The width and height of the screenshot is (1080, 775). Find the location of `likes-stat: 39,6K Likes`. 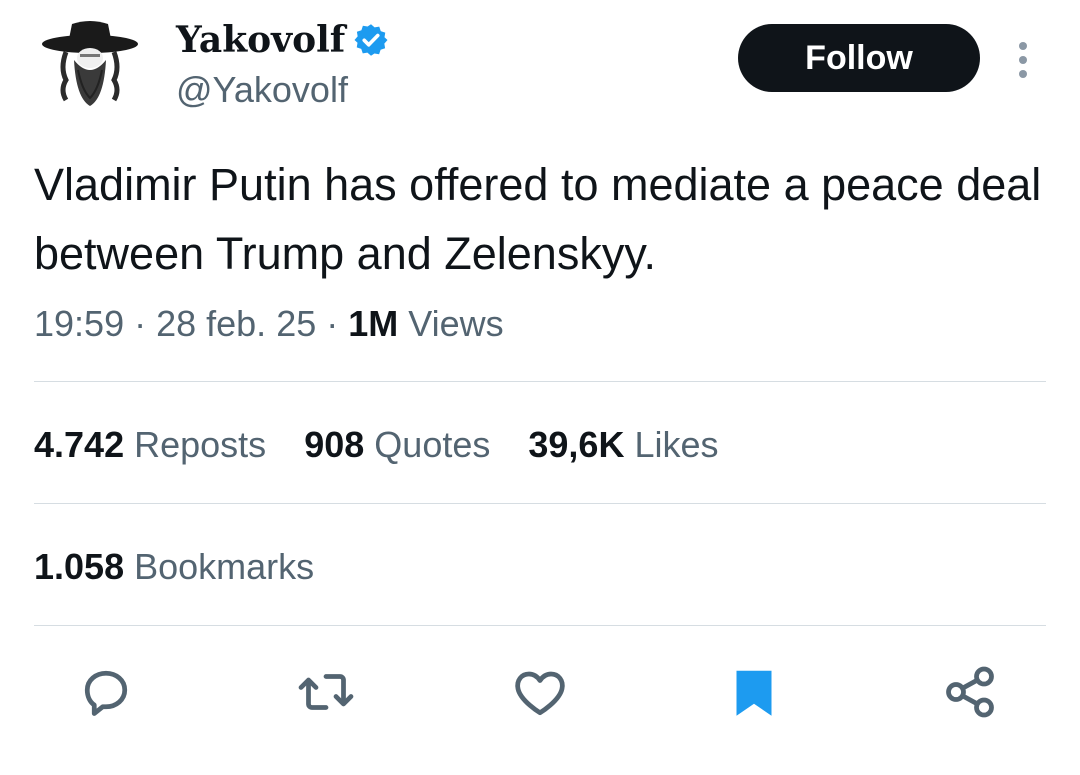

likes-stat: 39,6K Likes is located at coordinates (623, 445).